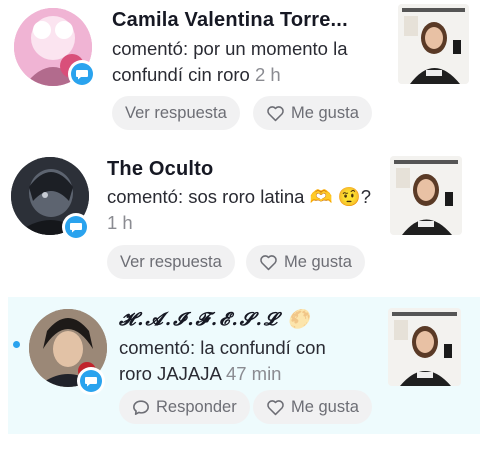  Describe the element at coordinates (120, 222) in the screenshot. I see `comment-time: 1 h` at that location.